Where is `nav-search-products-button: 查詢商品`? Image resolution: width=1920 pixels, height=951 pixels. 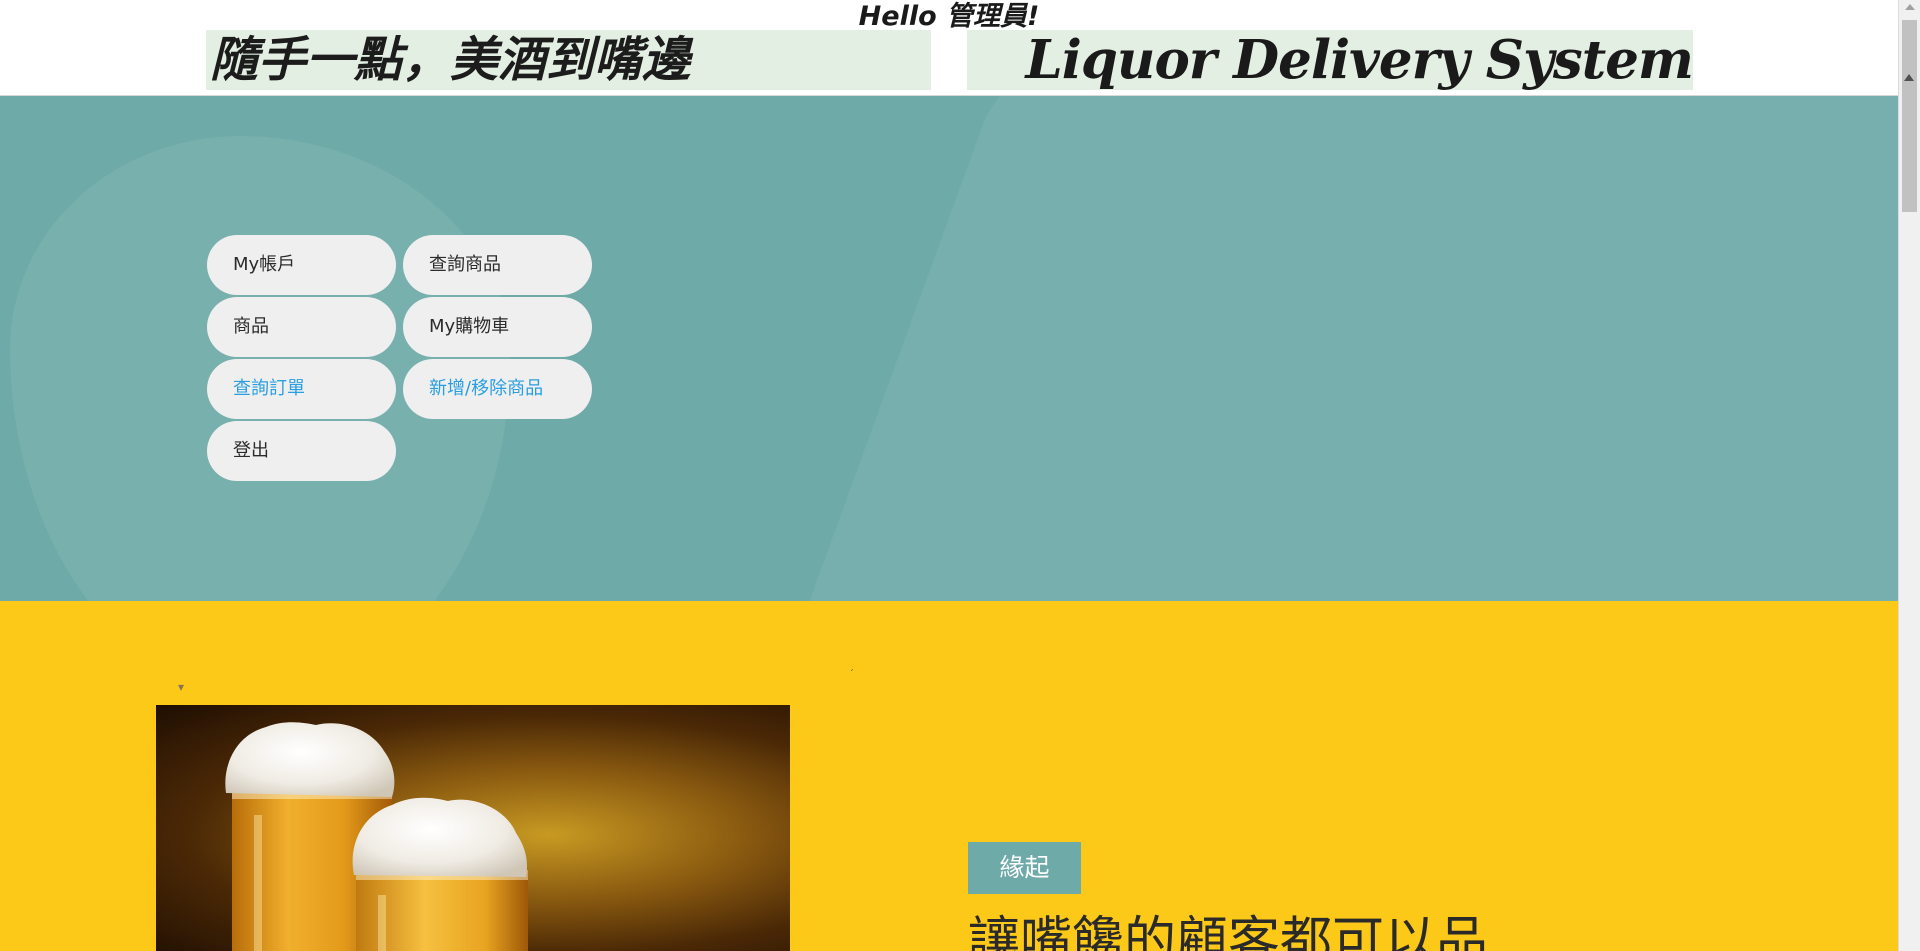 nav-search-products-button: 查詢商品 is located at coordinates (497, 265).